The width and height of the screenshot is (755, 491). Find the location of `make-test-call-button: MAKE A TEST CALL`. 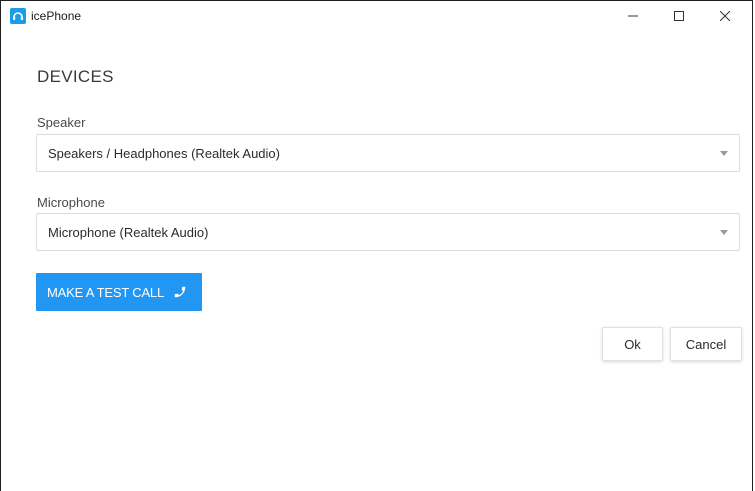

make-test-call-button: MAKE A TEST CALL is located at coordinates (119, 292).